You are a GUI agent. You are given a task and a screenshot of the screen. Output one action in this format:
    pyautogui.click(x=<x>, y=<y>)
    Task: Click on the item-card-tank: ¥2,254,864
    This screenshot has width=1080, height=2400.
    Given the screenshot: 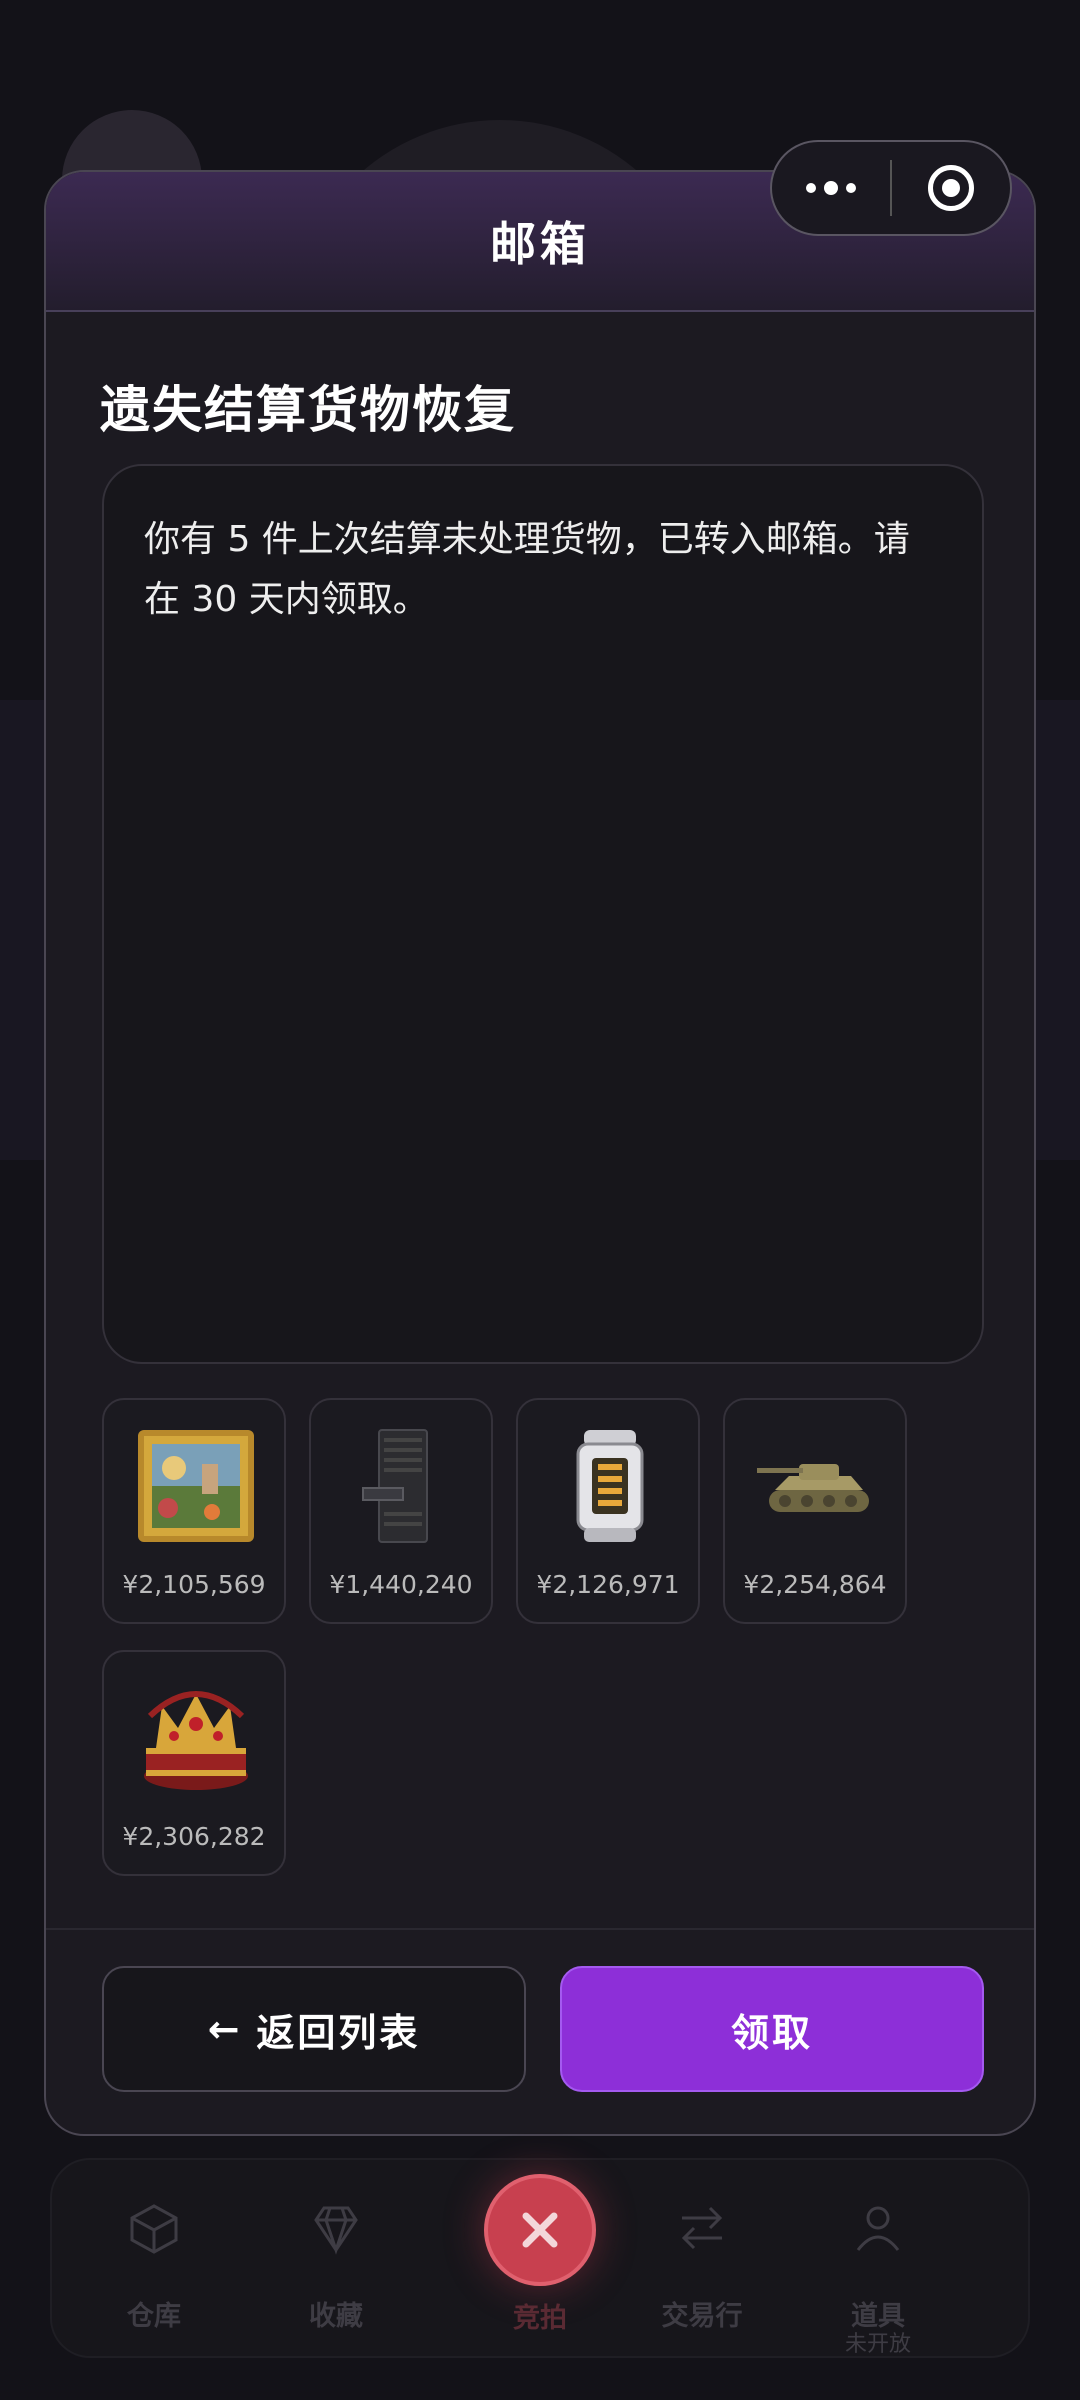 What is the action you would take?
    pyautogui.click(x=815, y=1511)
    